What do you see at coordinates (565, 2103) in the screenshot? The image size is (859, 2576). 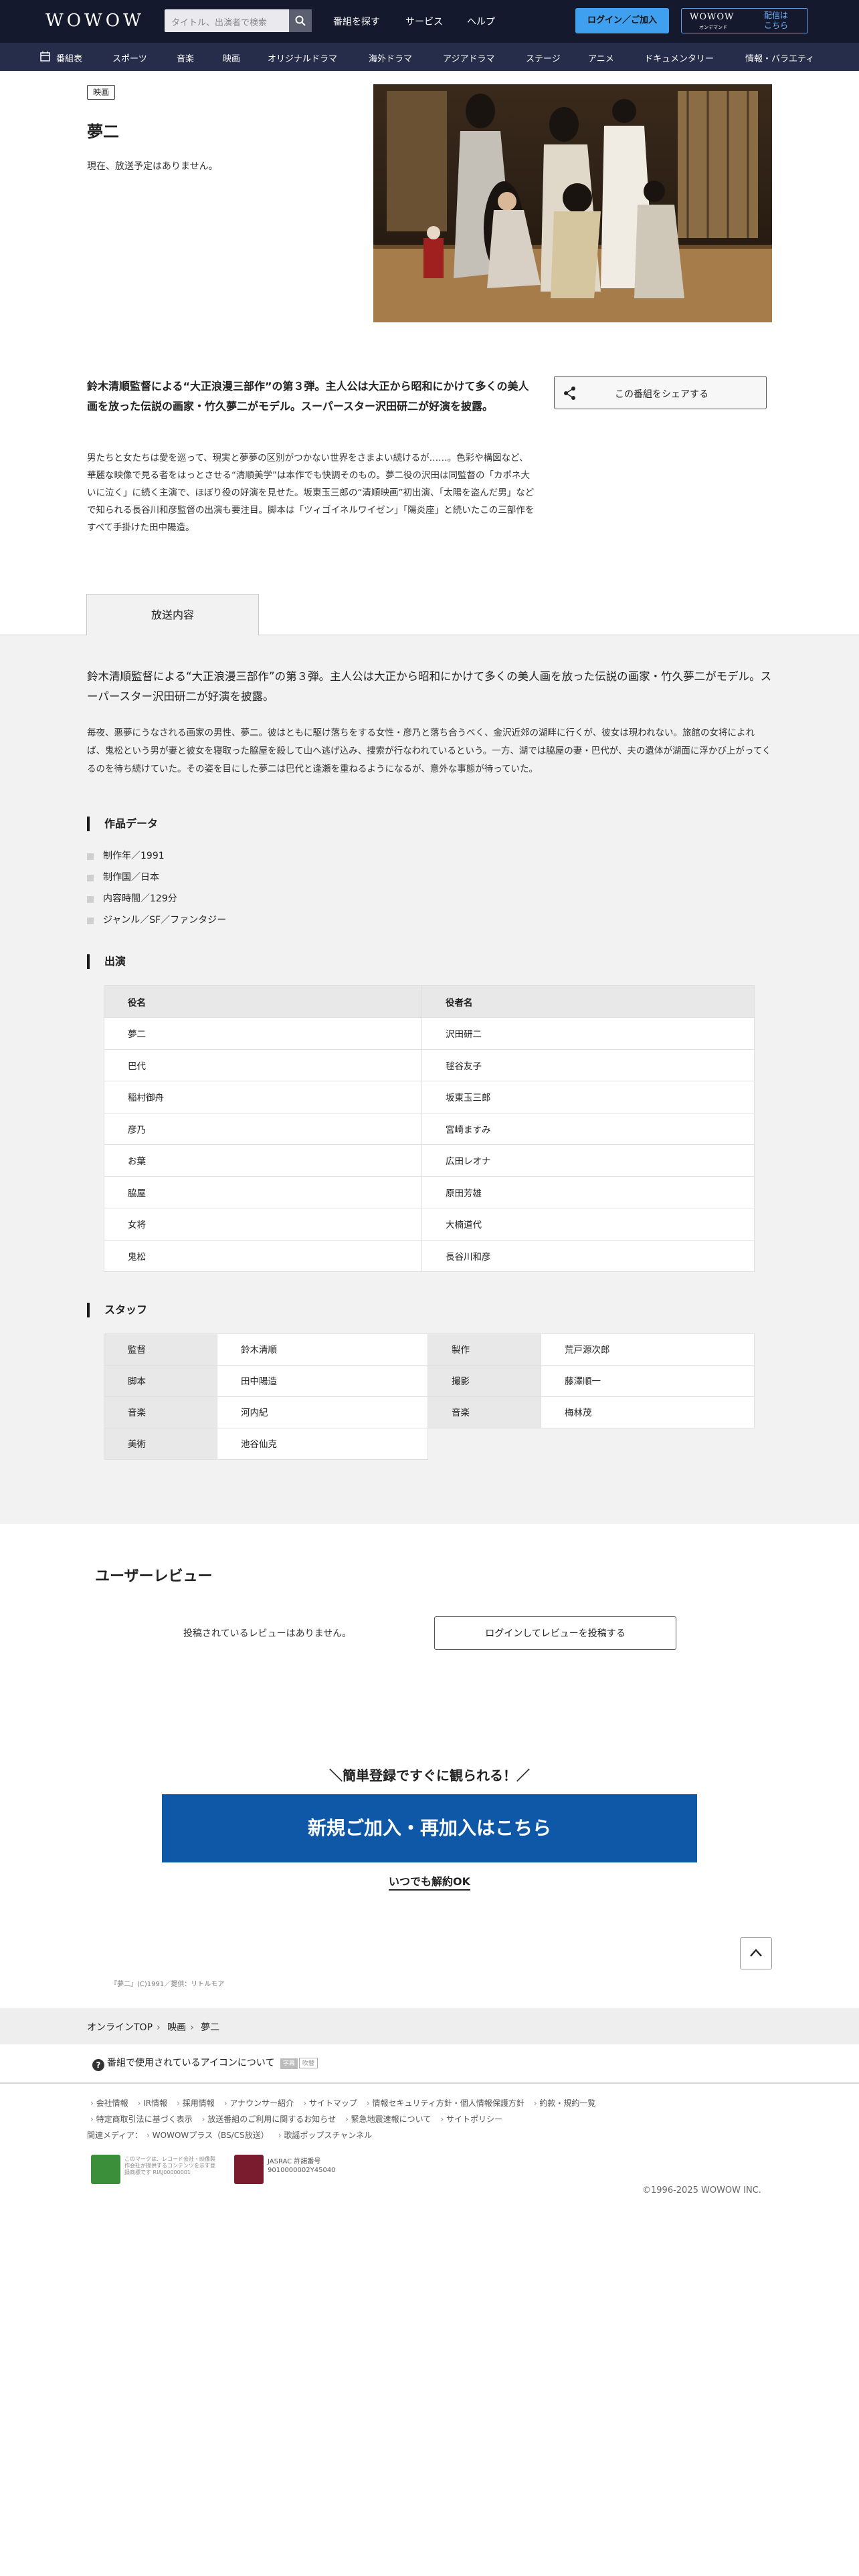 I see `footer-link: 約款・規約一覧` at bounding box center [565, 2103].